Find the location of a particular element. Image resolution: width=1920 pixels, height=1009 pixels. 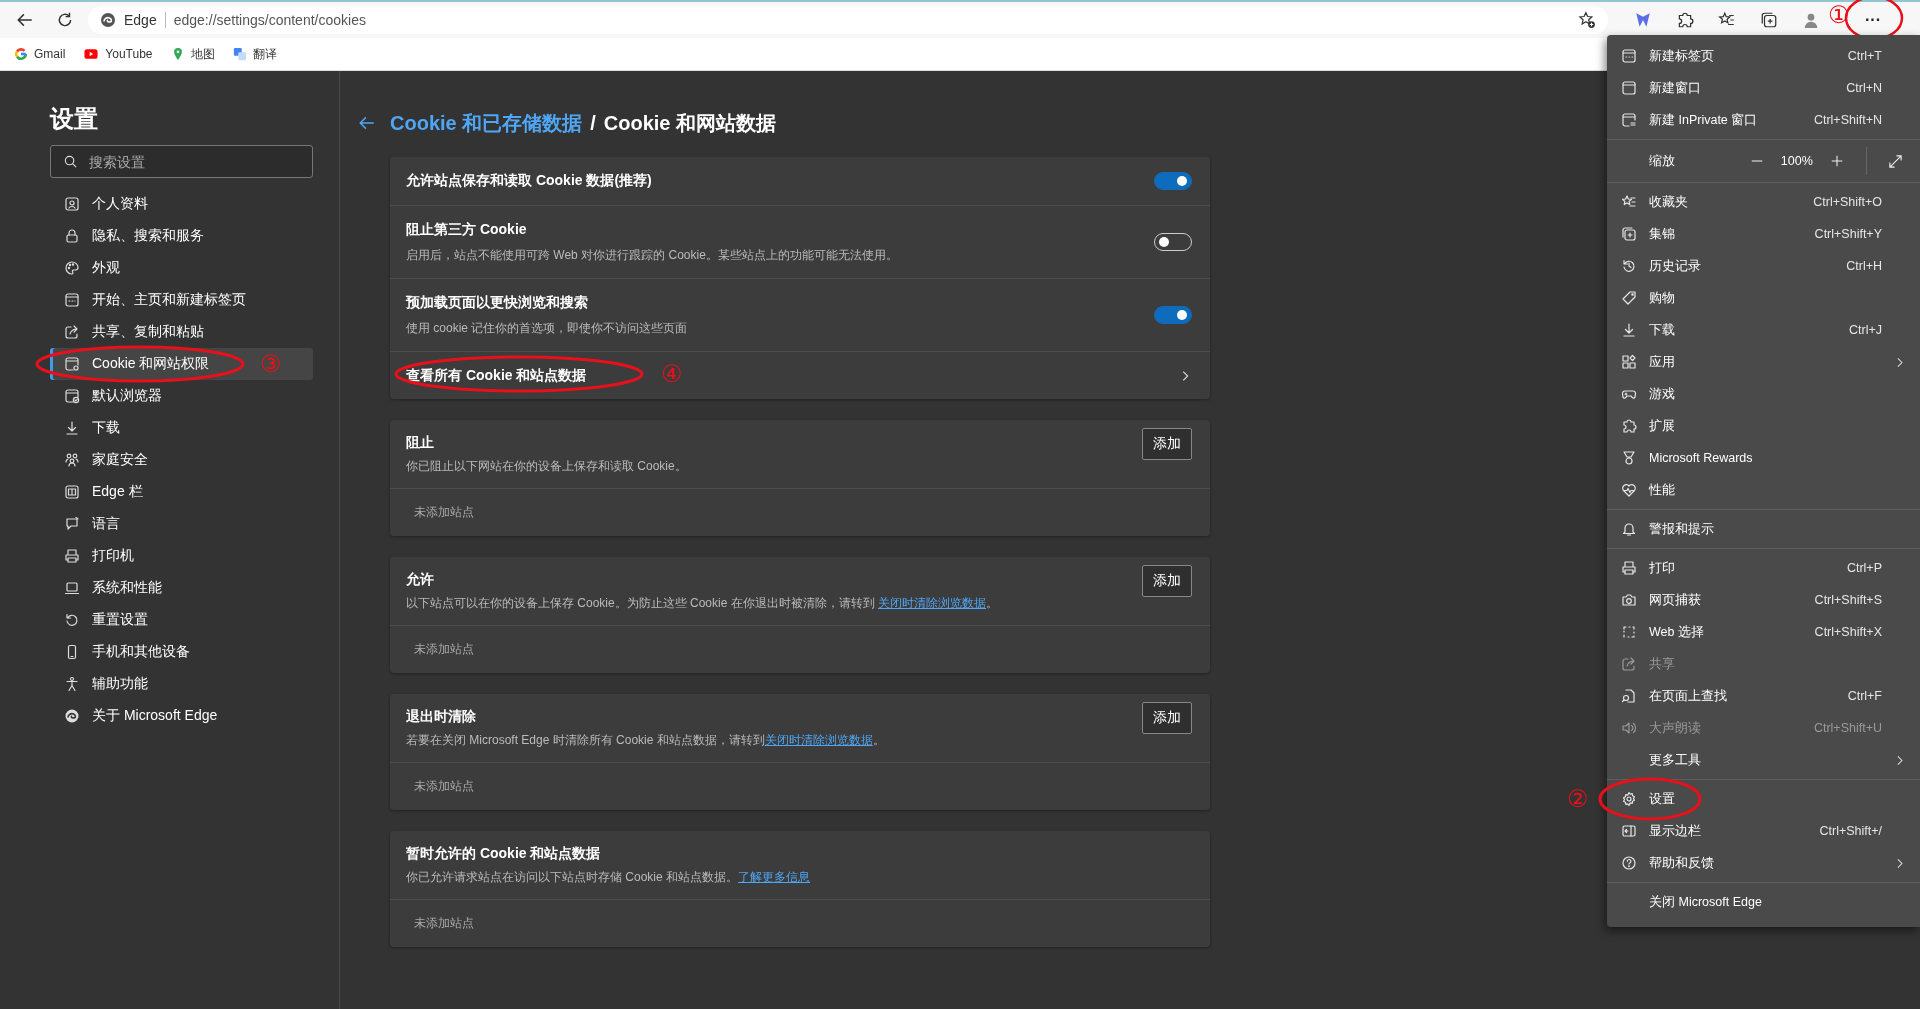

menu-item: 应用 is located at coordinates (1763, 362).